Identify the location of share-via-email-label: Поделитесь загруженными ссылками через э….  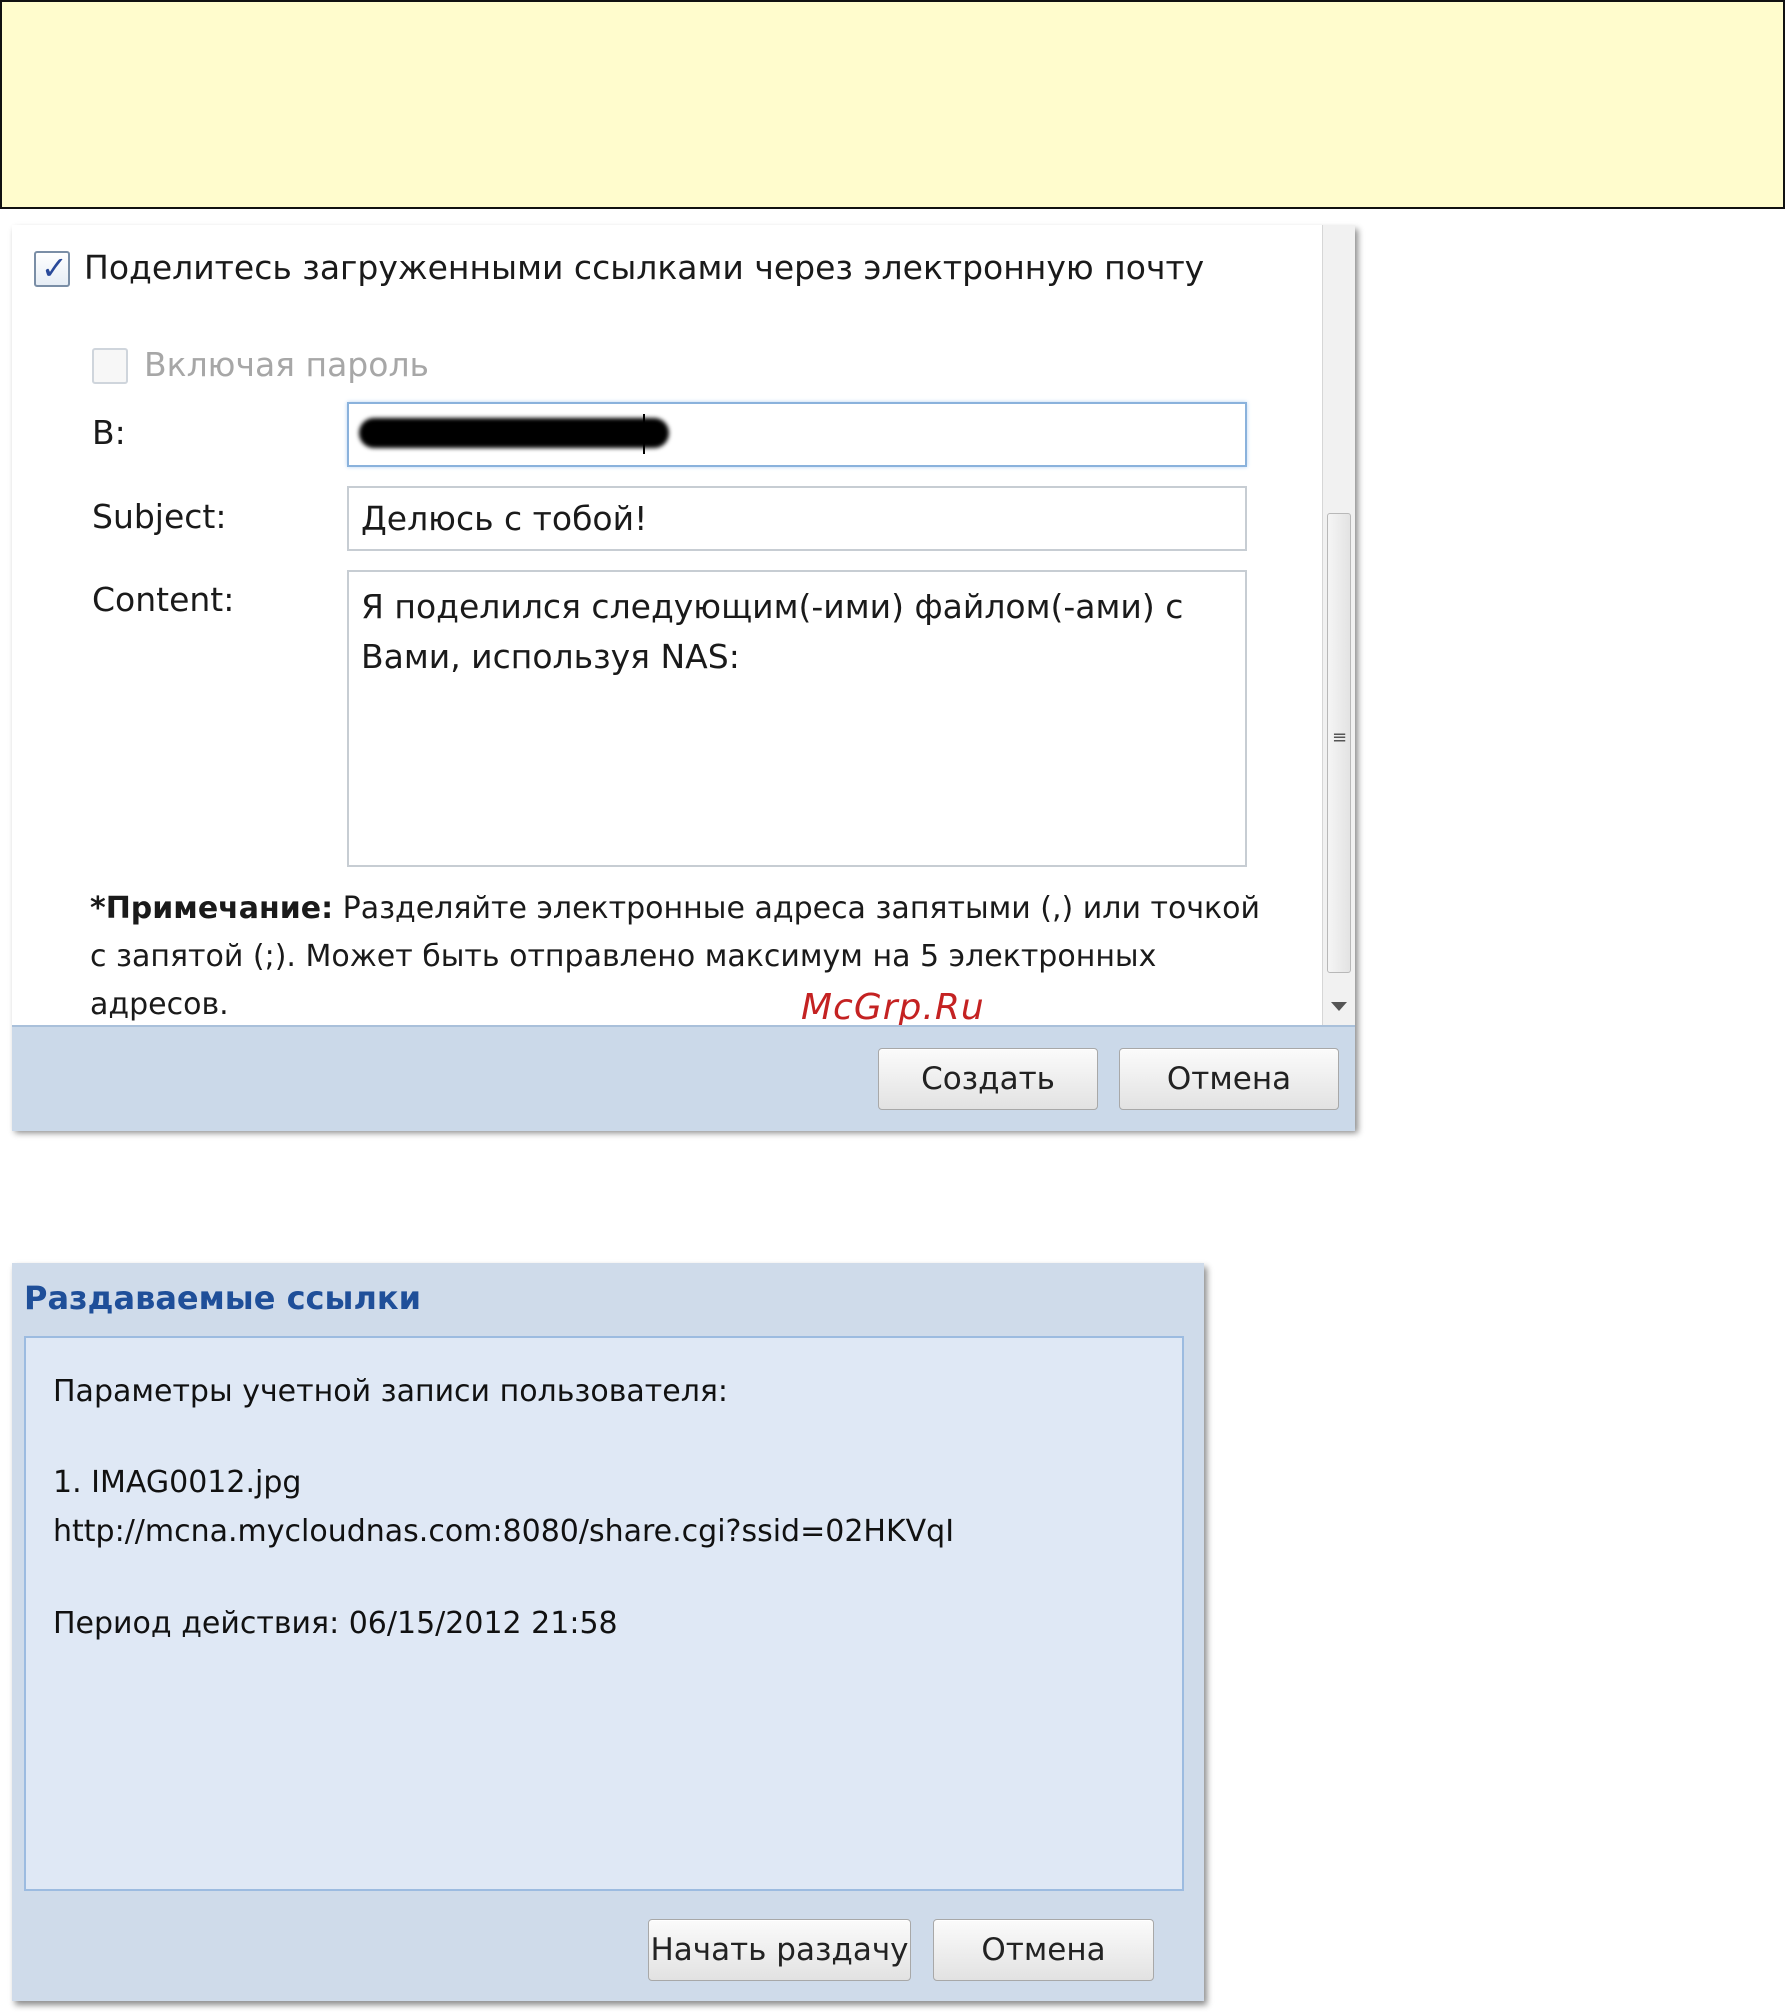
(644, 267).